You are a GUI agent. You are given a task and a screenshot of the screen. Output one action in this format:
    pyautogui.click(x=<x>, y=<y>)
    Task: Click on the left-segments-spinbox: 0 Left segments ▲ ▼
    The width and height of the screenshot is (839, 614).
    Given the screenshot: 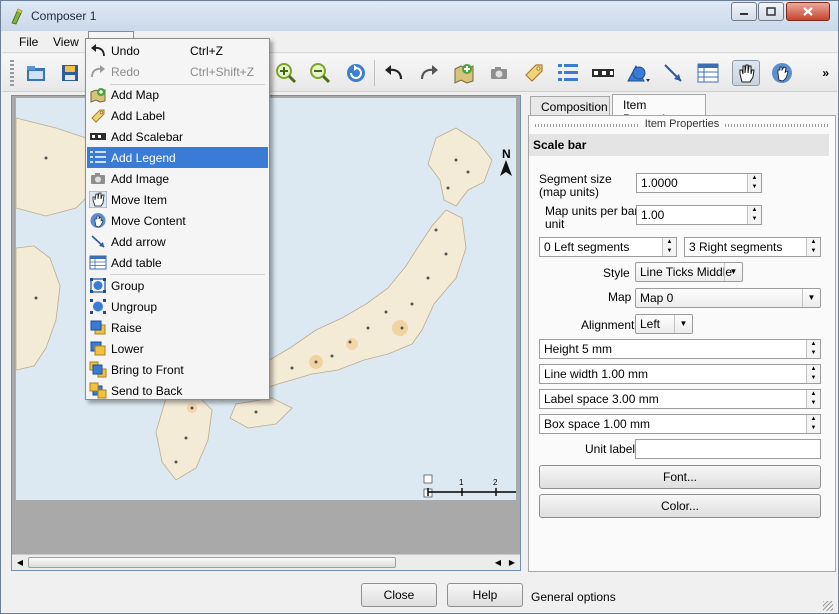 What is the action you would take?
    pyautogui.click(x=608, y=247)
    